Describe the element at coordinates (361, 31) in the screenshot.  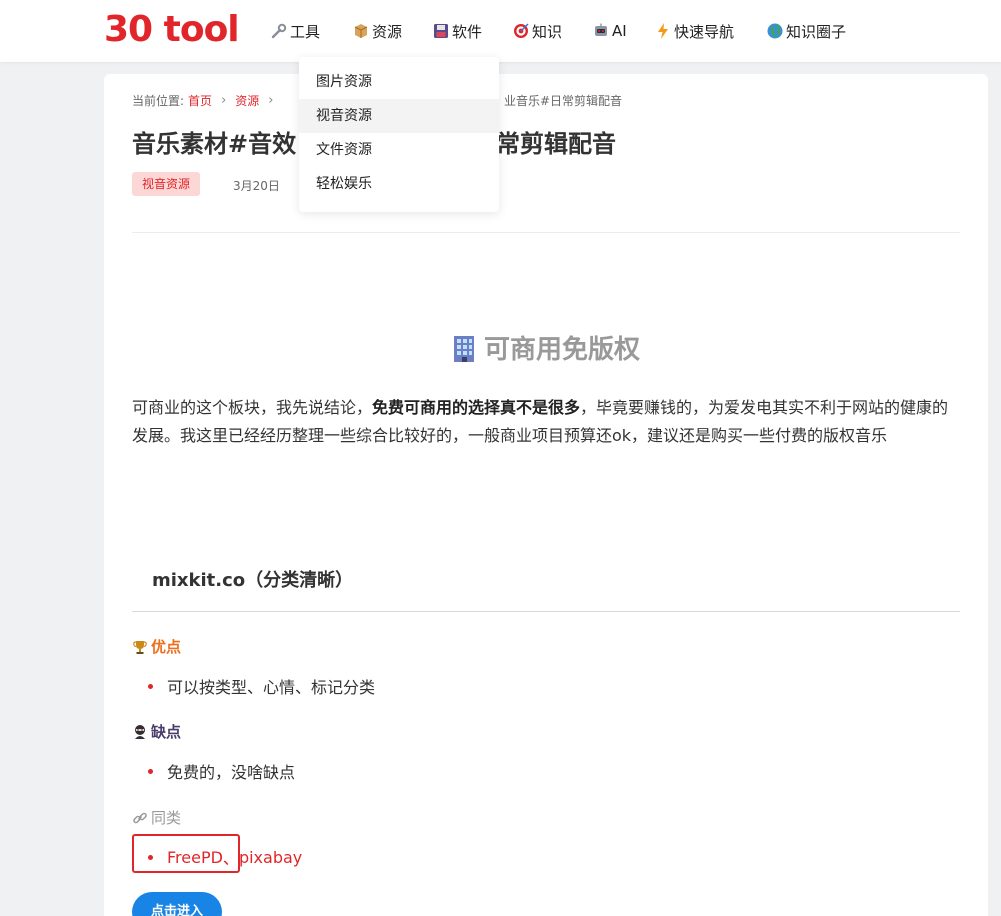
I see `package-icon` at that location.